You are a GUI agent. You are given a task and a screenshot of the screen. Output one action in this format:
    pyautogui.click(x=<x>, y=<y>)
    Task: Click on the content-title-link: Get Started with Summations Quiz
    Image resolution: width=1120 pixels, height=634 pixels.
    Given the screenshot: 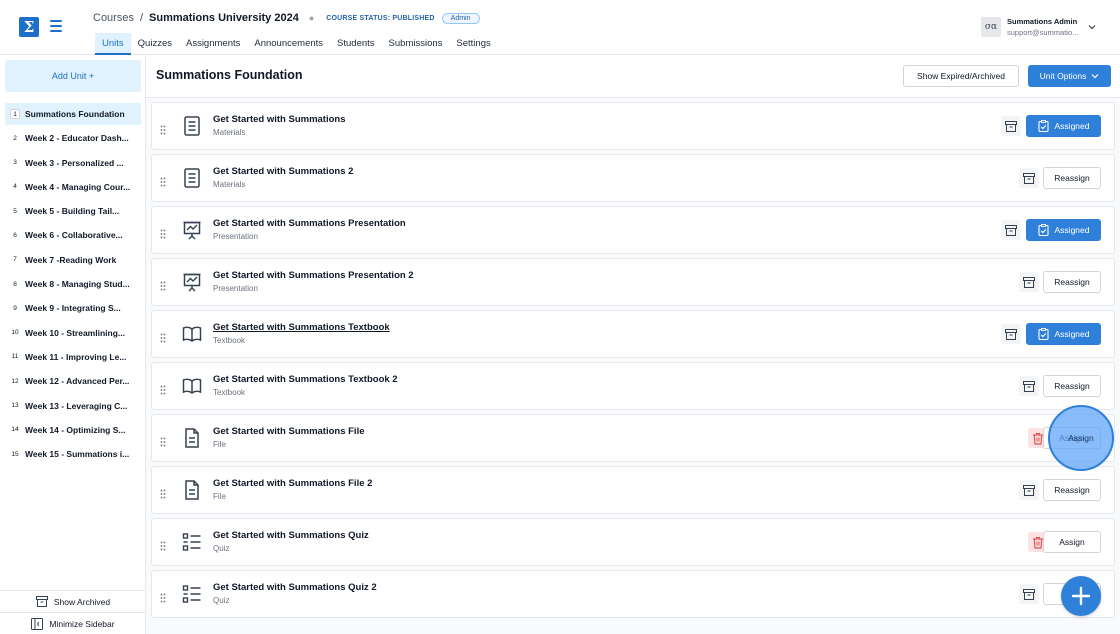 What is the action you would take?
    pyautogui.click(x=291, y=535)
    